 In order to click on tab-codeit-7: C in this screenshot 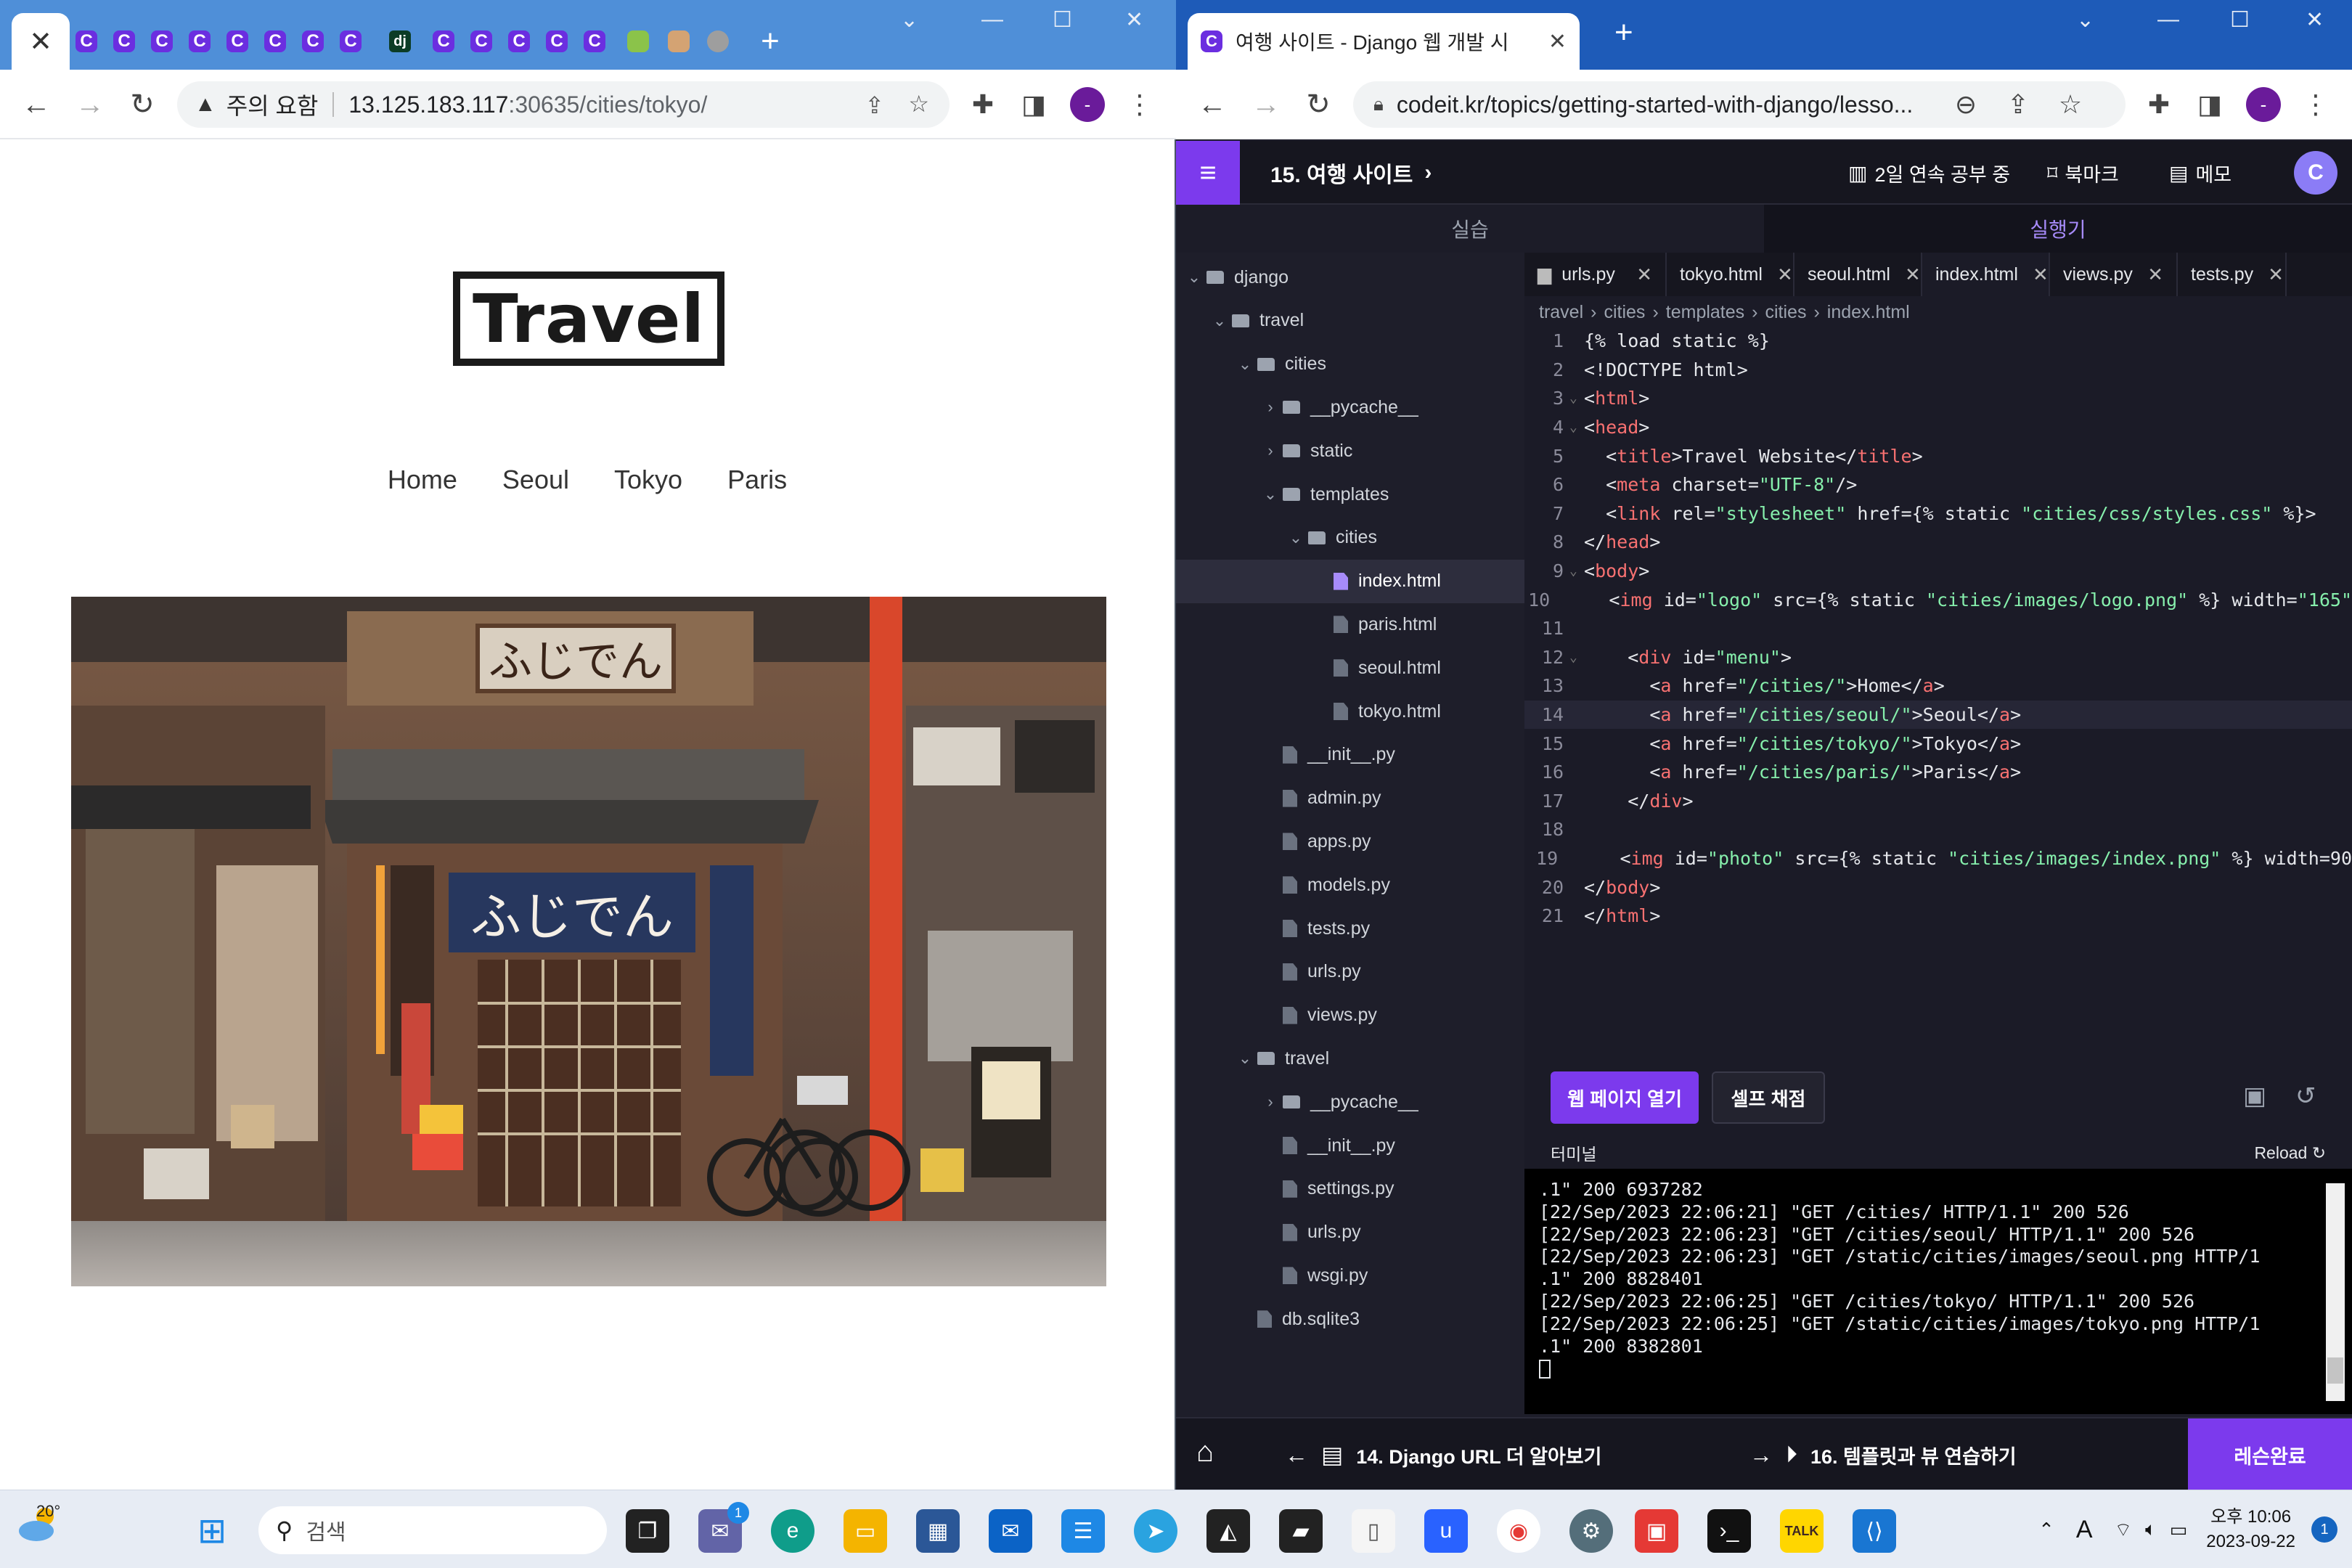, I will do `click(312, 42)`.